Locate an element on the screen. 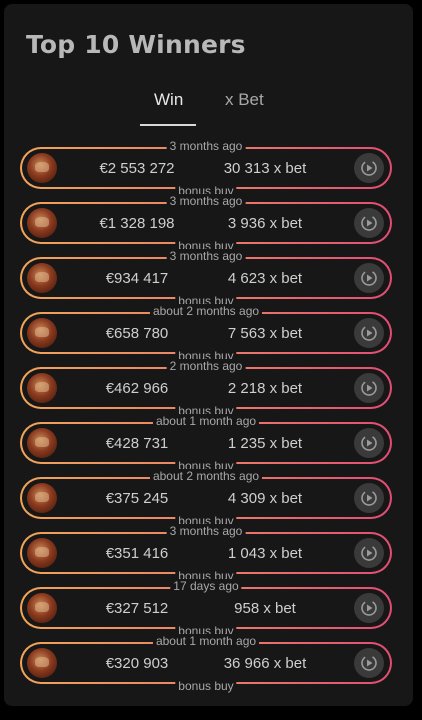  win-amount: €351 416 is located at coordinates (137, 553).